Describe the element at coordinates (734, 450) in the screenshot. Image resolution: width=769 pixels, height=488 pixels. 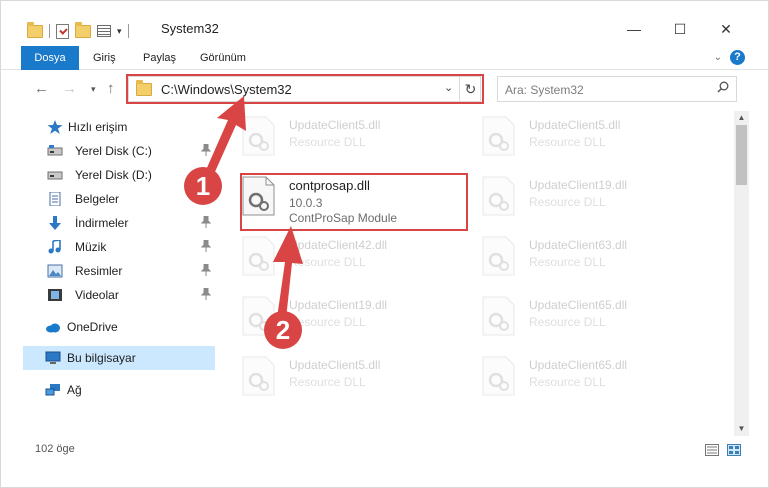
I see `tiles-view-icon` at that location.